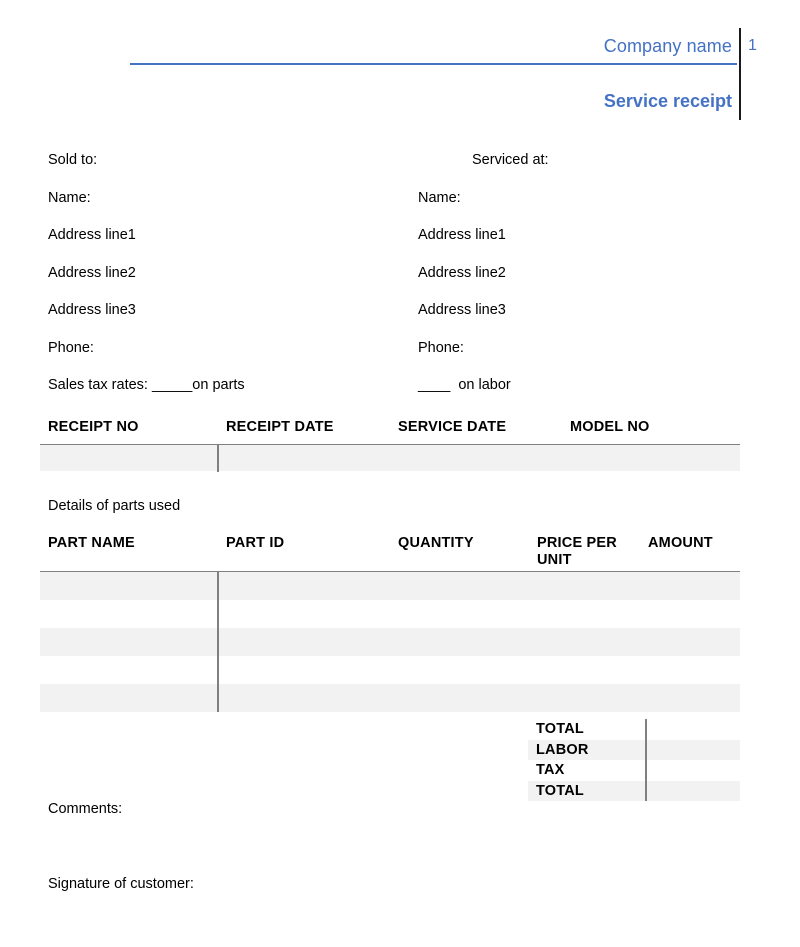  Describe the element at coordinates (85, 809) in the screenshot. I see `comments-label: Comments:` at that location.